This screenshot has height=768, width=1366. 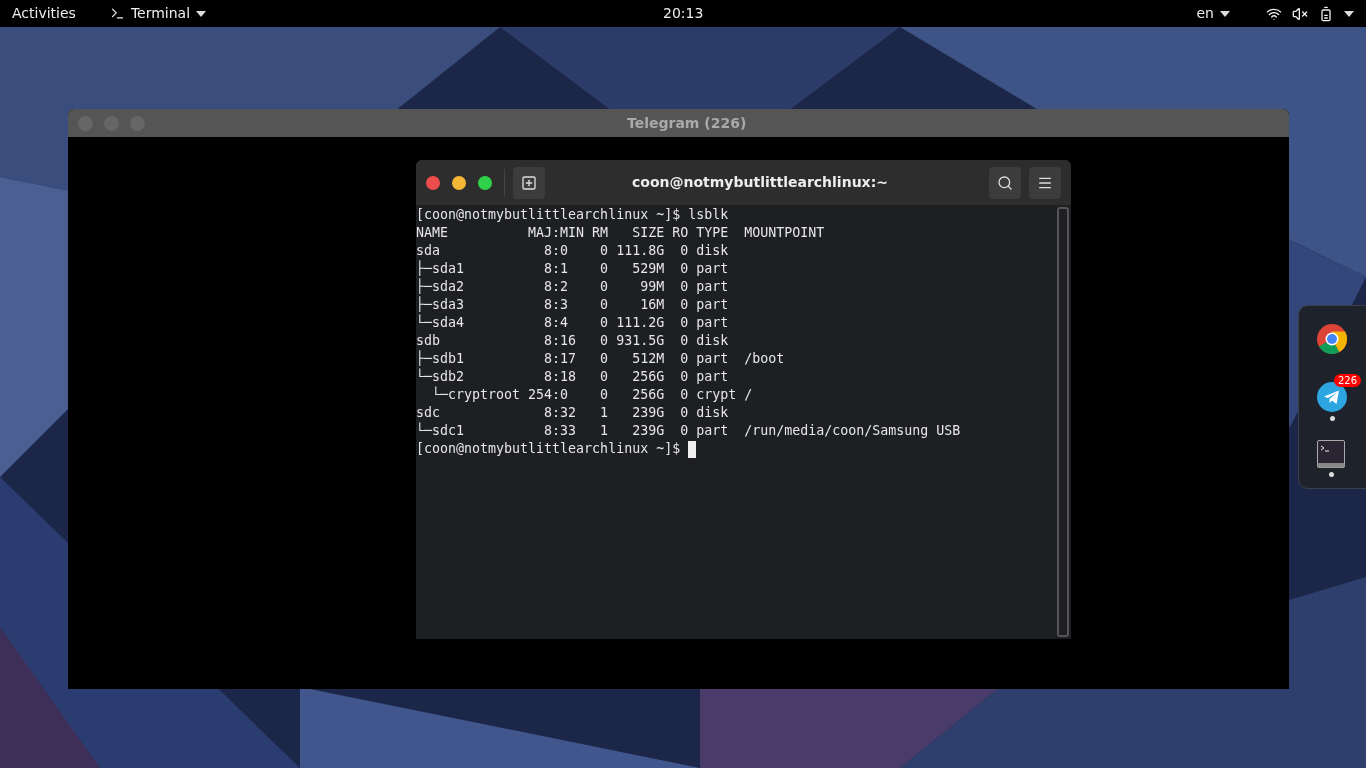 I want to click on activities-button: Activities, so click(x=44, y=13).